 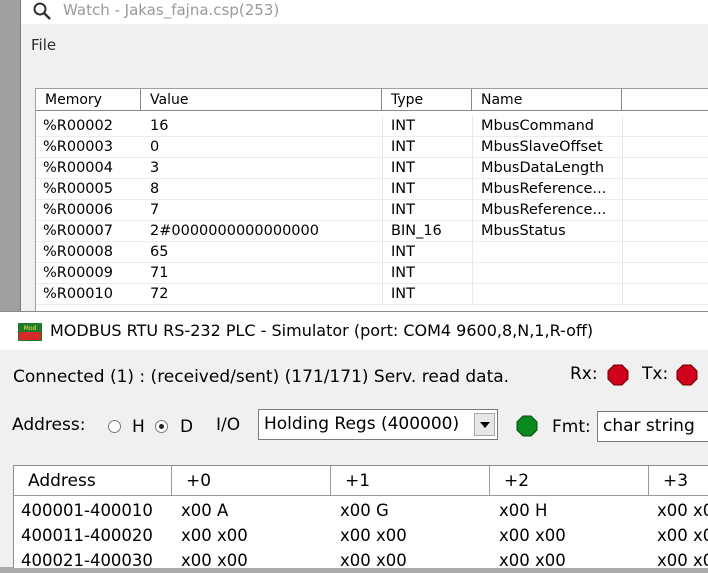 I want to click on watch-cell-memory: %R00002, so click(x=78, y=126).